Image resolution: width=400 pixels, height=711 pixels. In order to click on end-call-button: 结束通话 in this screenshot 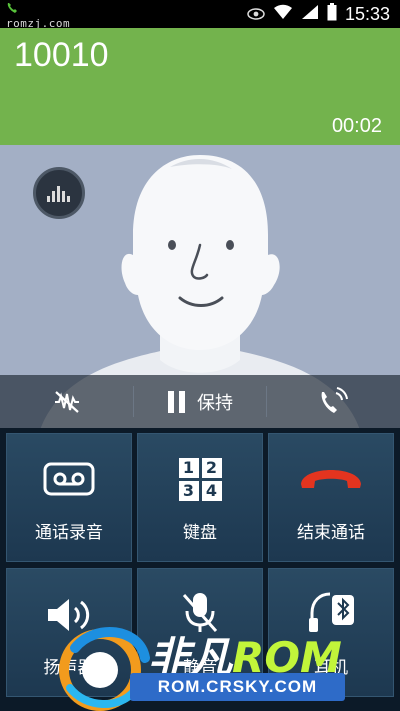, I will do `click(331, 497)`.